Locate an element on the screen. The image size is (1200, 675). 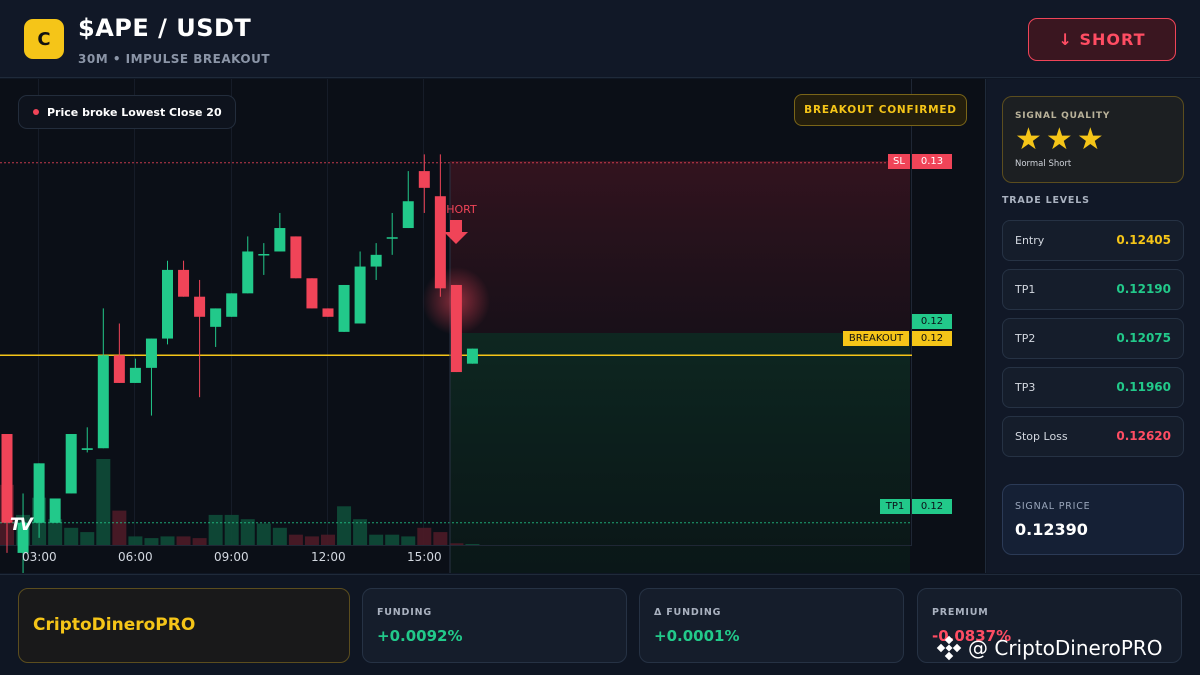
level-value: 0.12190 is located at coordinates (1143, 289).